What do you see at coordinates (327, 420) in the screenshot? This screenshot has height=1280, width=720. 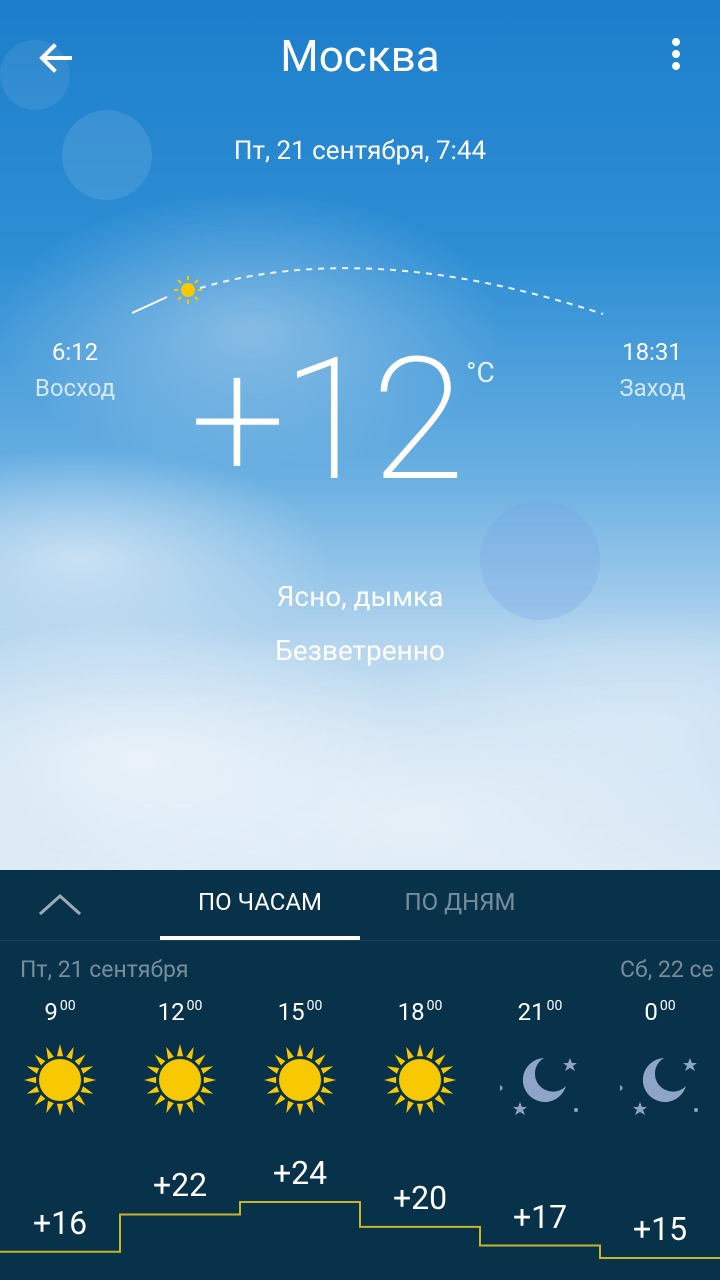 I see `current-temperature: +12` at bounding box center [327, 420].